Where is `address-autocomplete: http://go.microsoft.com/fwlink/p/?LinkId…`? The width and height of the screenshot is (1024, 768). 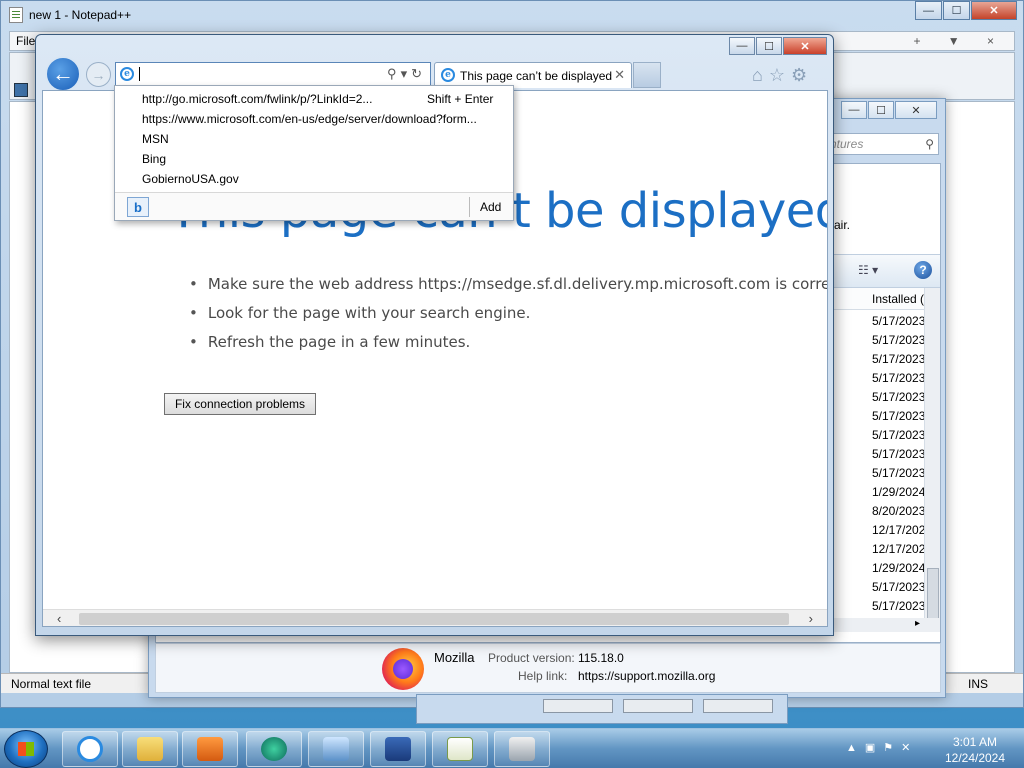
address-autocomplete: http://go.microsoft.com/fwlink/p/?LinkId… is located at coordinates (314, 153).